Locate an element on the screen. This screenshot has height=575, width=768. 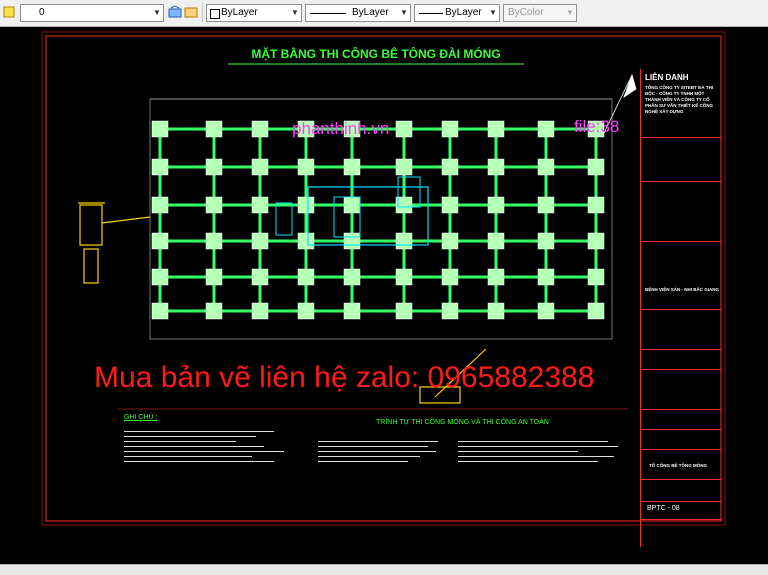
color-dropdown: ByLayer ▼ is located at coordinates (254, 13).